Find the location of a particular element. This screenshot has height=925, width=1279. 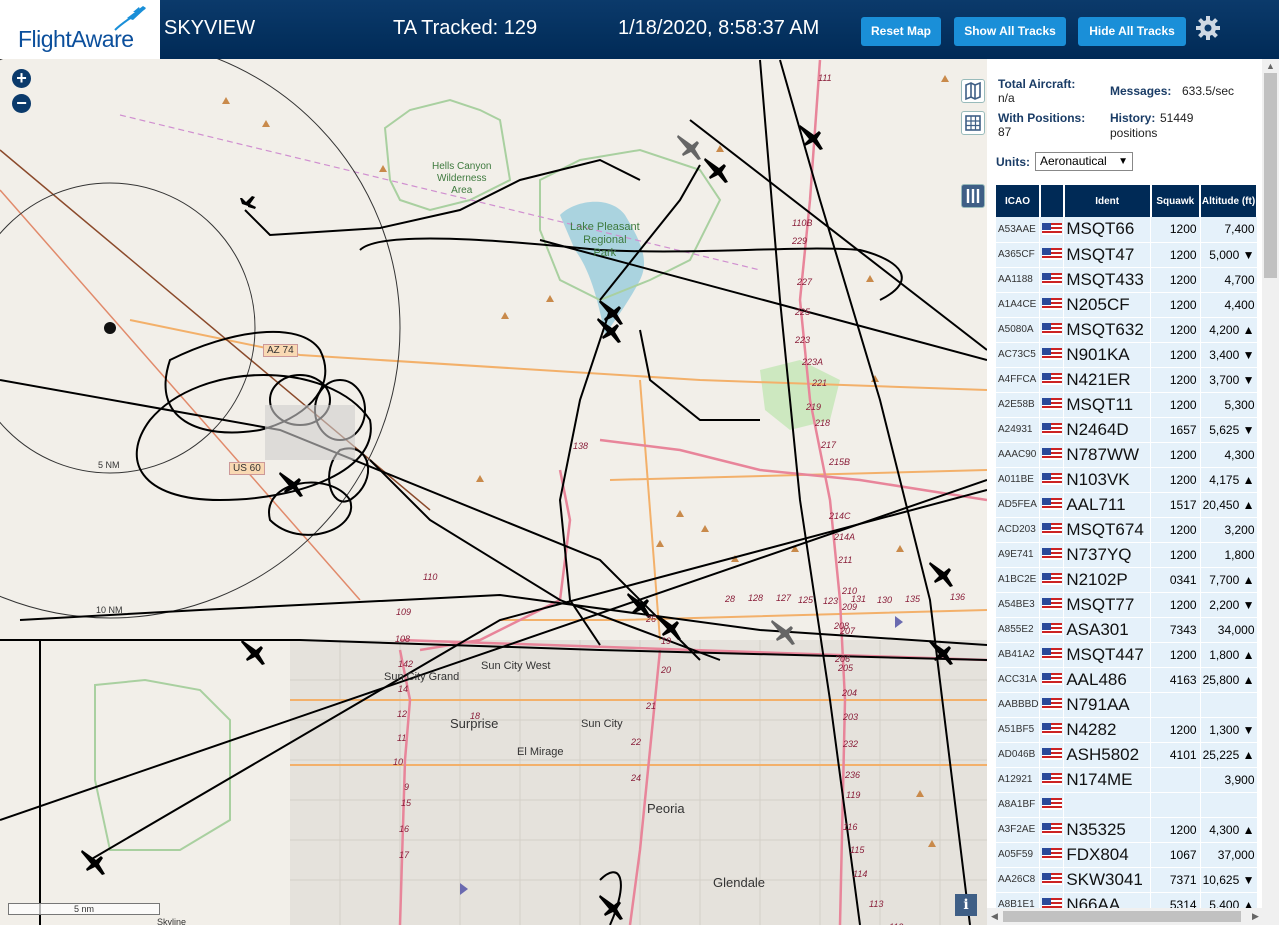

highway-exit-label: 138 is located at coordinates (581, 446).